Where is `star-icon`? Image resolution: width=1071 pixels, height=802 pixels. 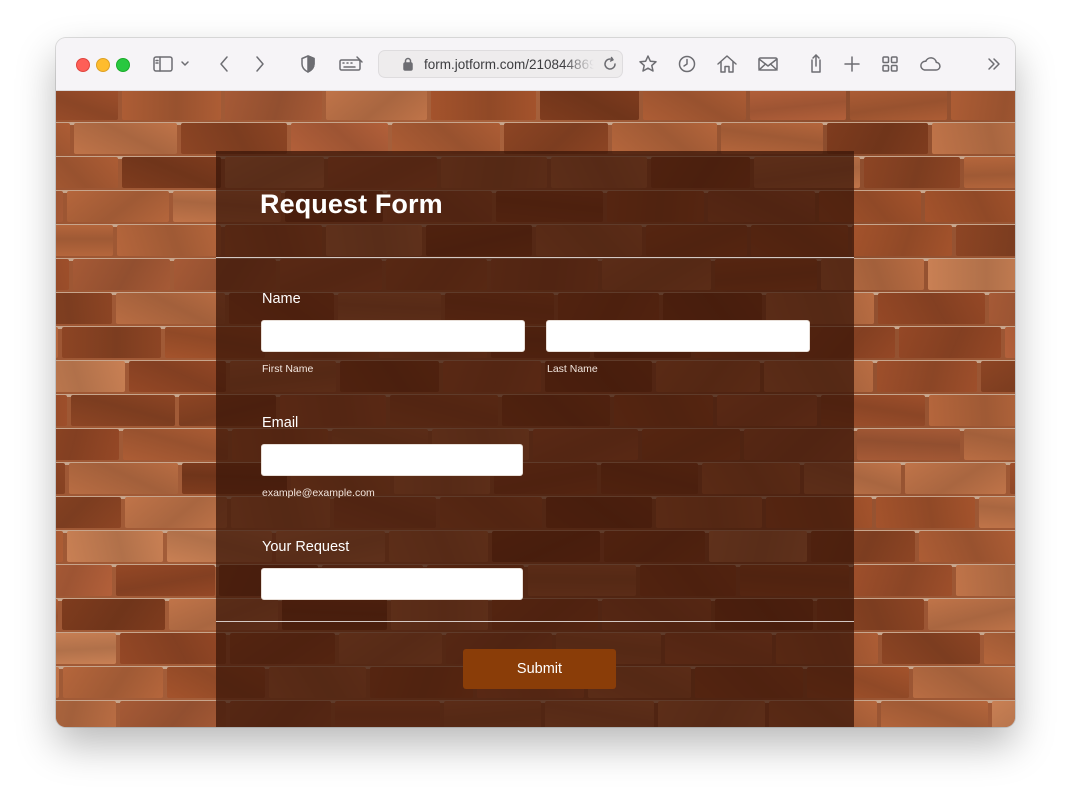 star-icon is located at coordinates (648, 64).